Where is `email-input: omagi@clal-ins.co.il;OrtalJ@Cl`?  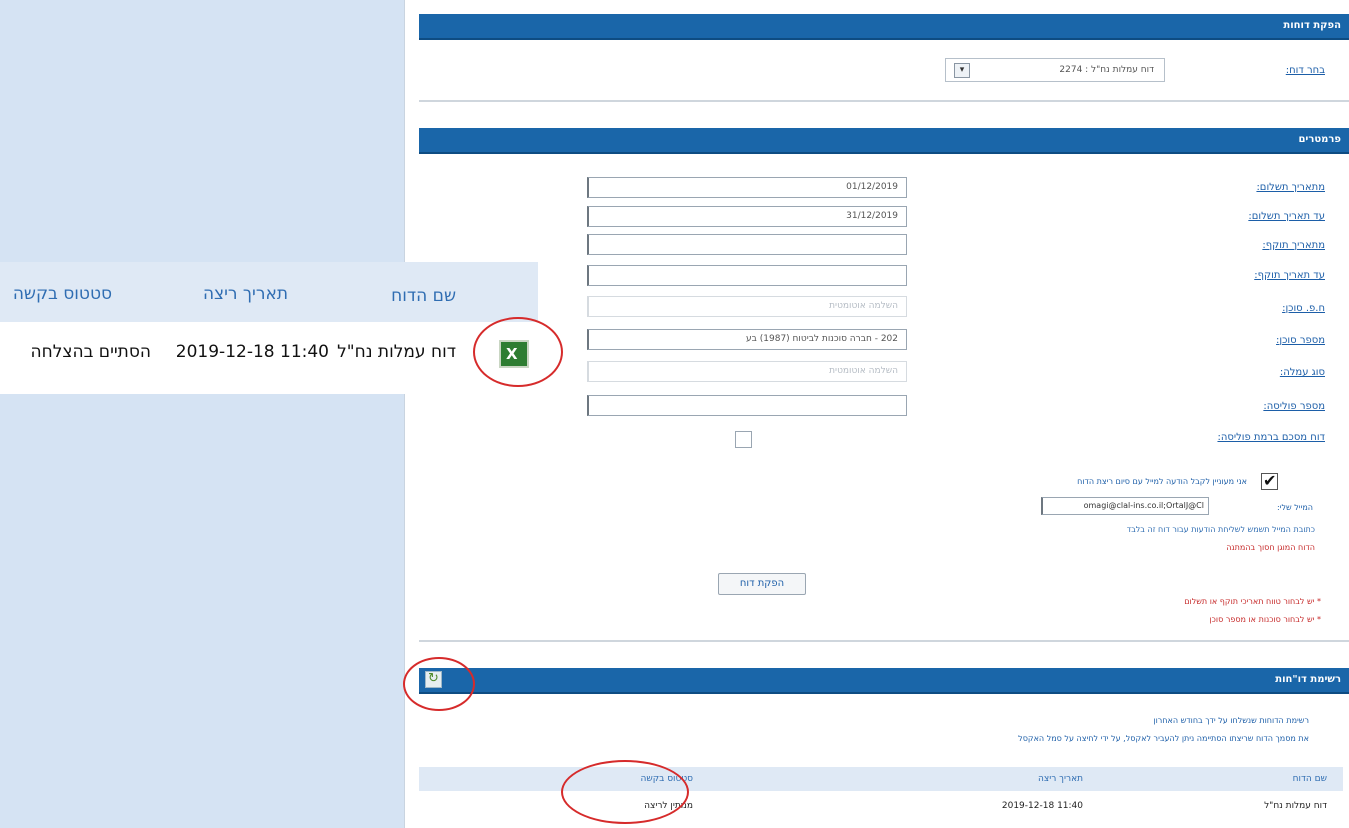 email-input: omagi@clal-ins.co.il;OrtalJ@Cl is located at coordinates (1125, 506).